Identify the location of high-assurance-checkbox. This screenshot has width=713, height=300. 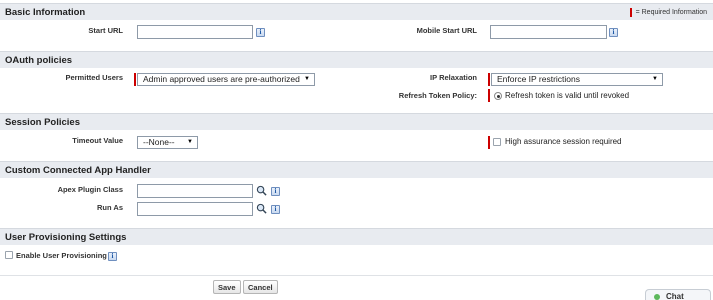
(497, 142).